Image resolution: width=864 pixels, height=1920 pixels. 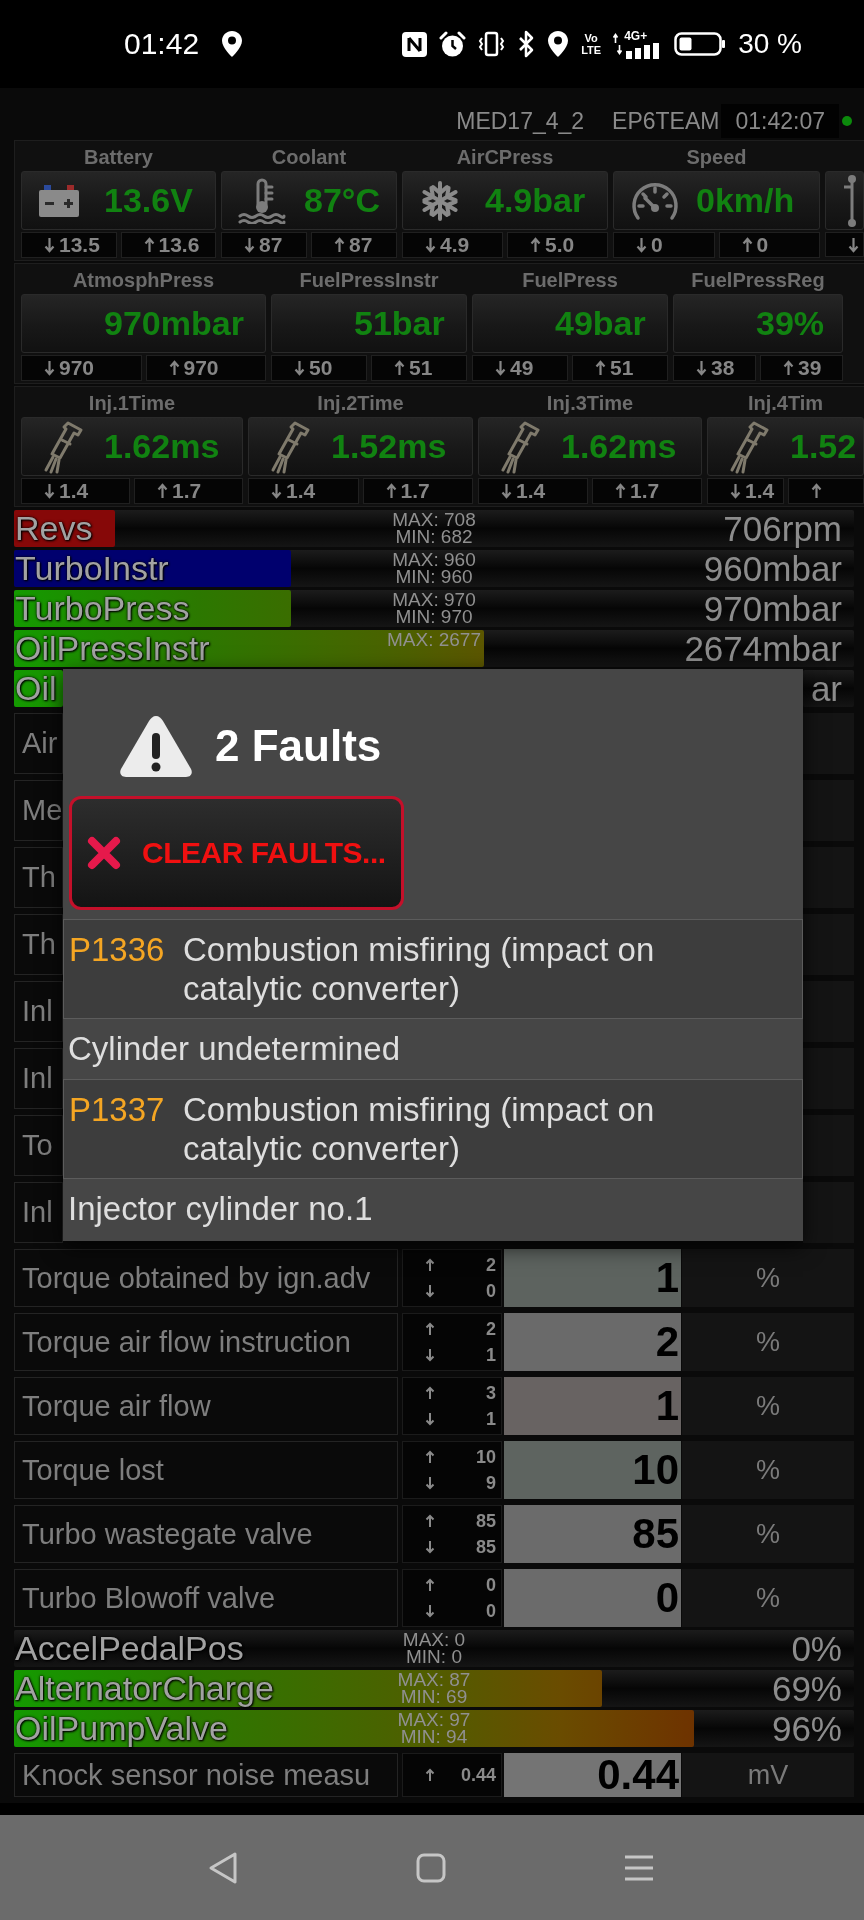 What do you see at coordinates (491, 1393) in the screenshot?
I see `max-value: 3` at bounding box center [491, 1393].